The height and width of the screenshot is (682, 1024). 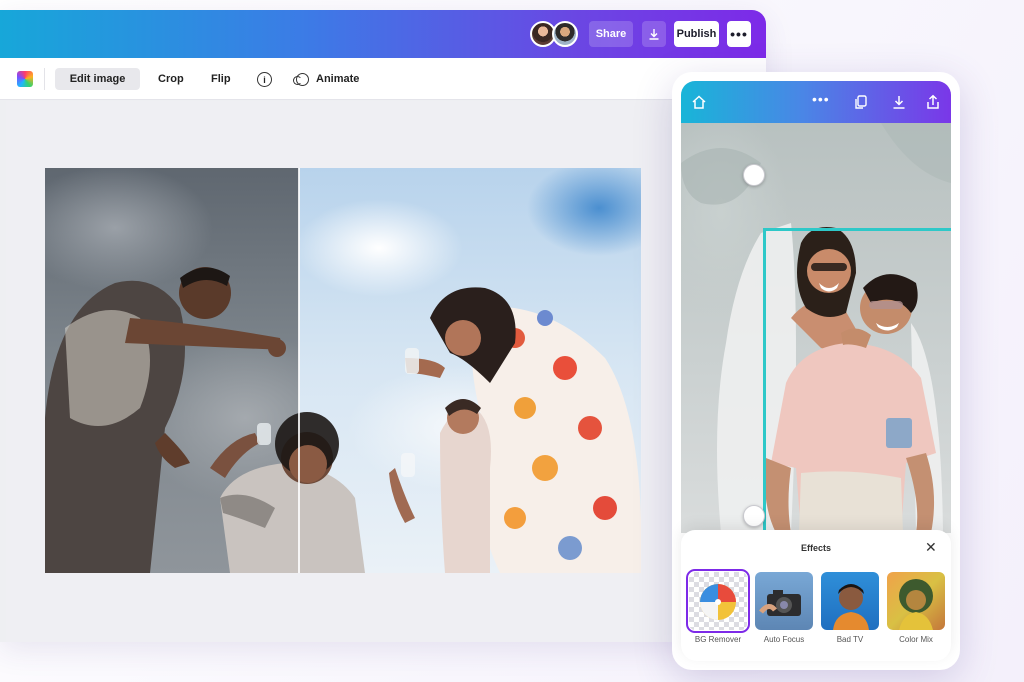 I want to click on more-icon: •••, so click(x=821, y=99).